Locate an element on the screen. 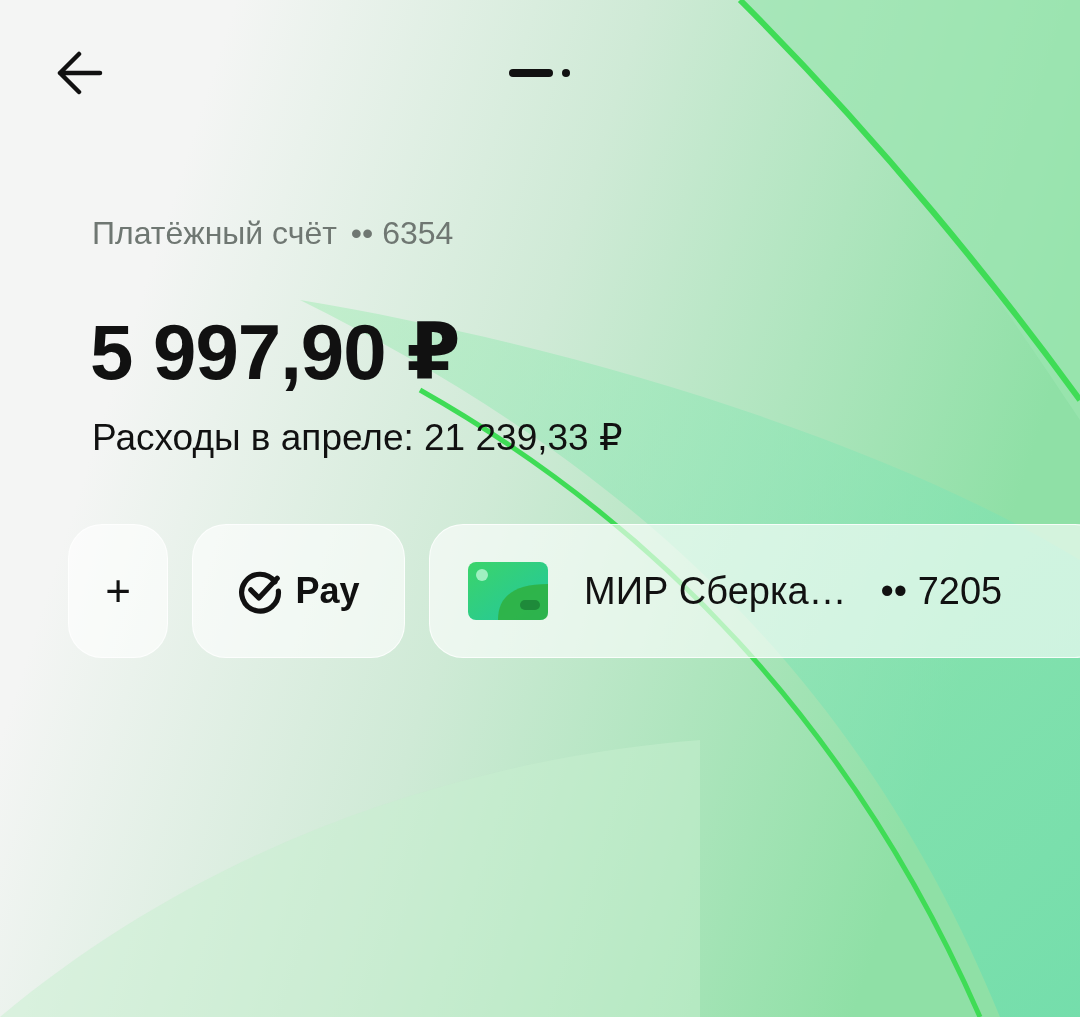 The image size is (1080, 1017). pay-button: Pay is located at coordinates (298, 591).